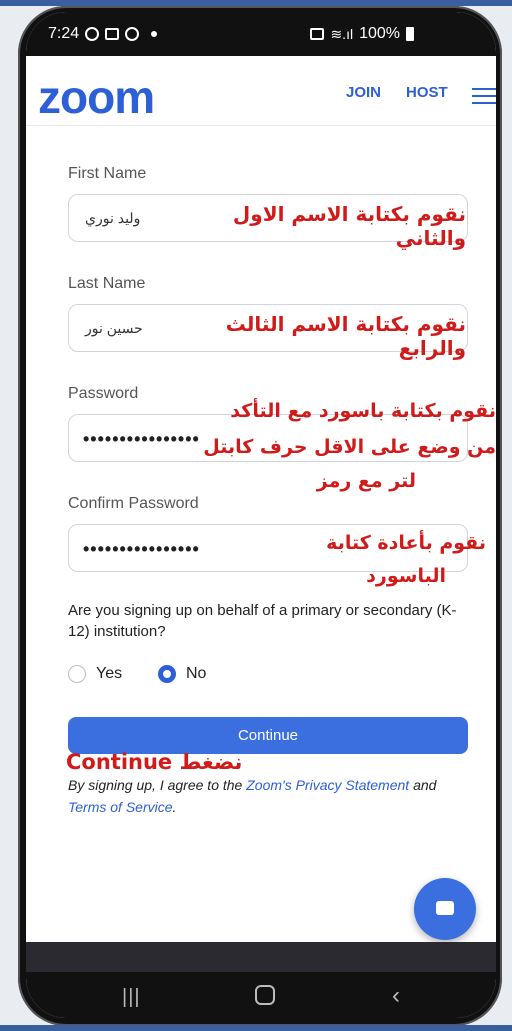 This screenshot has height=1031, width=512. Describe the element at coordinates (256, 1028) in the screenshot. I see `window-frame-bottom` at that location.